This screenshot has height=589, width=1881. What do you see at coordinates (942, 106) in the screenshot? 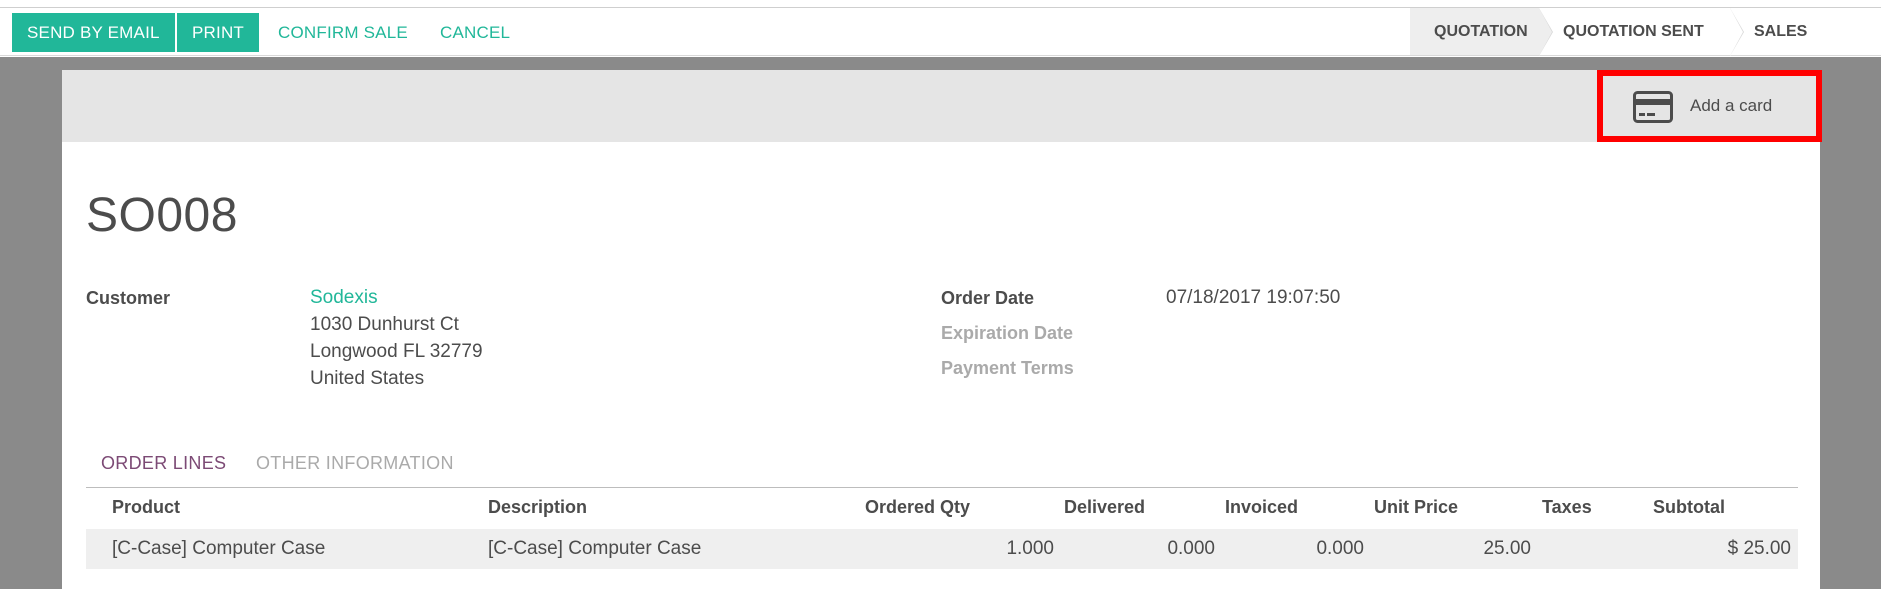
I see `button-box: Add a card` at bounding box center [942, 106].